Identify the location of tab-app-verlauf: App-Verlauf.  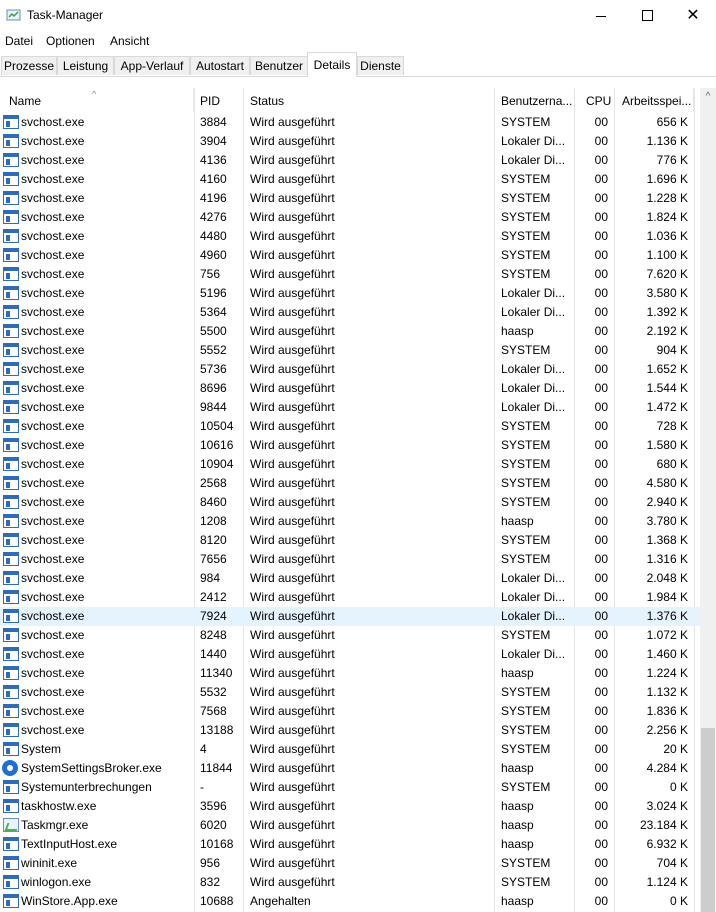
(152, 65).